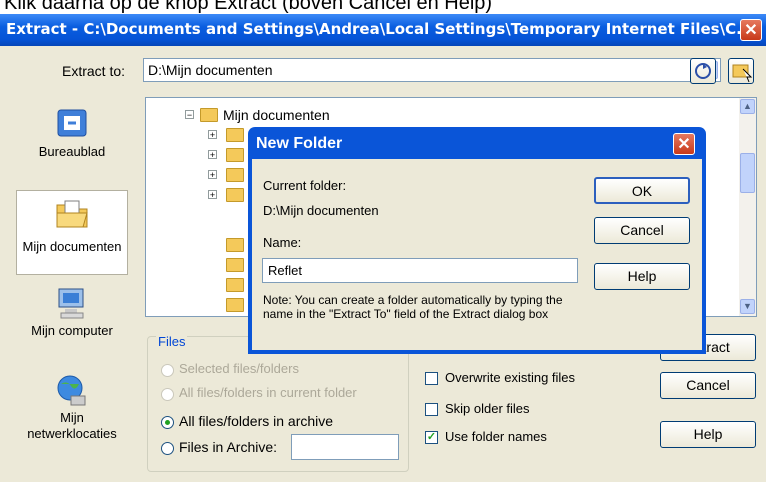  Describe the element at coordinates (345, 447) in the screenshot. I see `files-in-archive-input` at that location.